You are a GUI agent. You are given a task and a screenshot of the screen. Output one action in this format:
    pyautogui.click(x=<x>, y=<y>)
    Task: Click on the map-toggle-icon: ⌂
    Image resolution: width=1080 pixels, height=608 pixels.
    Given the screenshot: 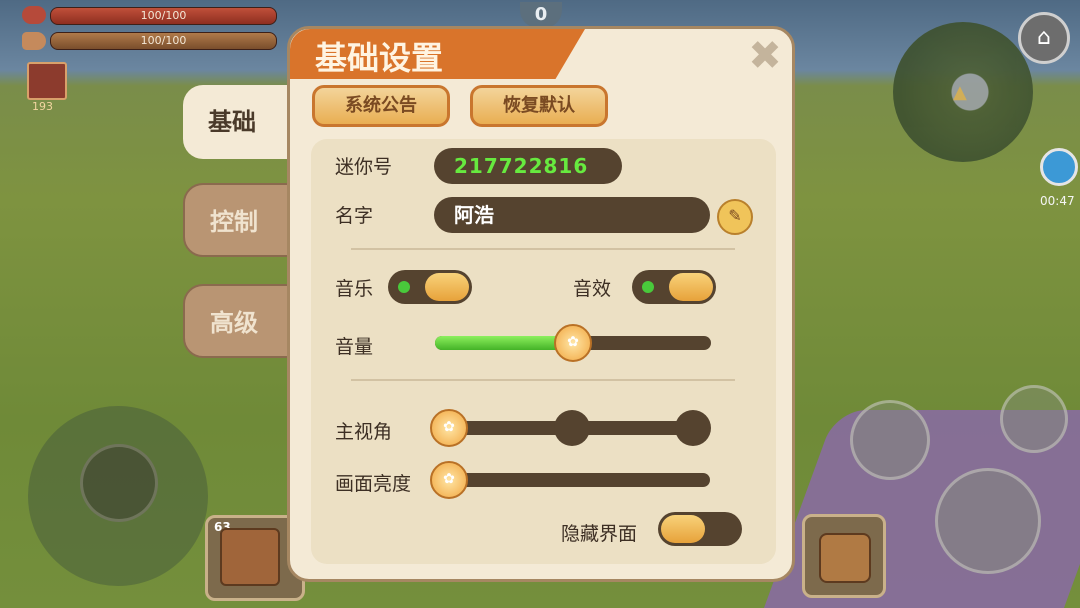 What is the action you would take?
    pyautogui.click(x=1044, y=38)
    